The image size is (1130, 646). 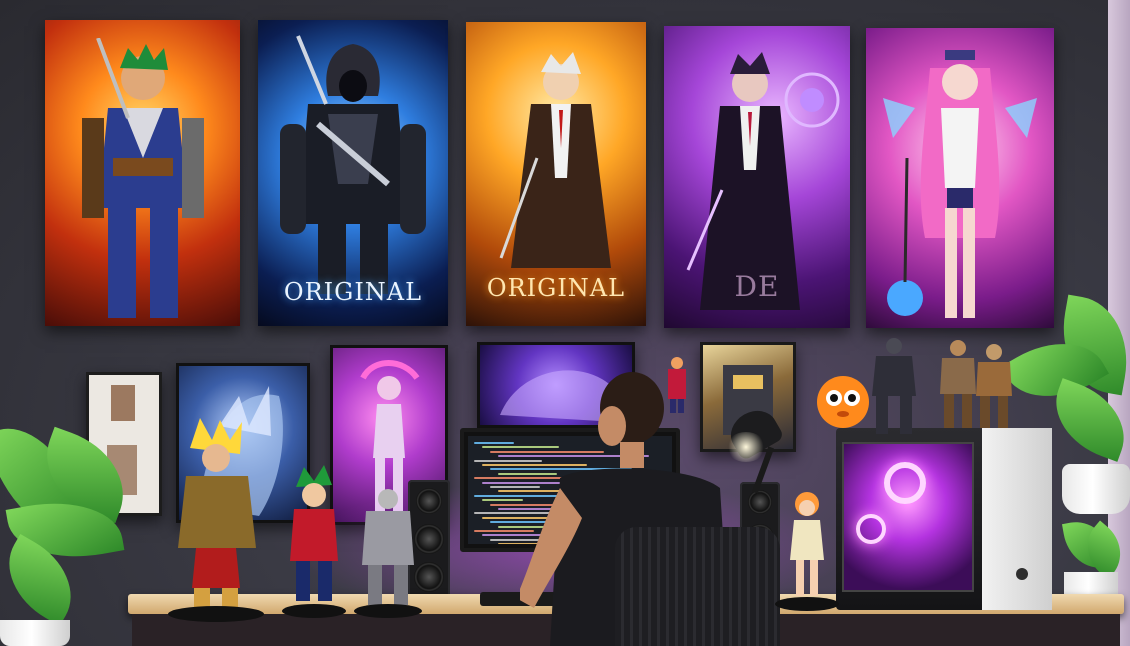 What do you see at coordinates (994, 386) in the screenshot?
I see `figurine-copper-warrior` at bounding box center [994, 386].